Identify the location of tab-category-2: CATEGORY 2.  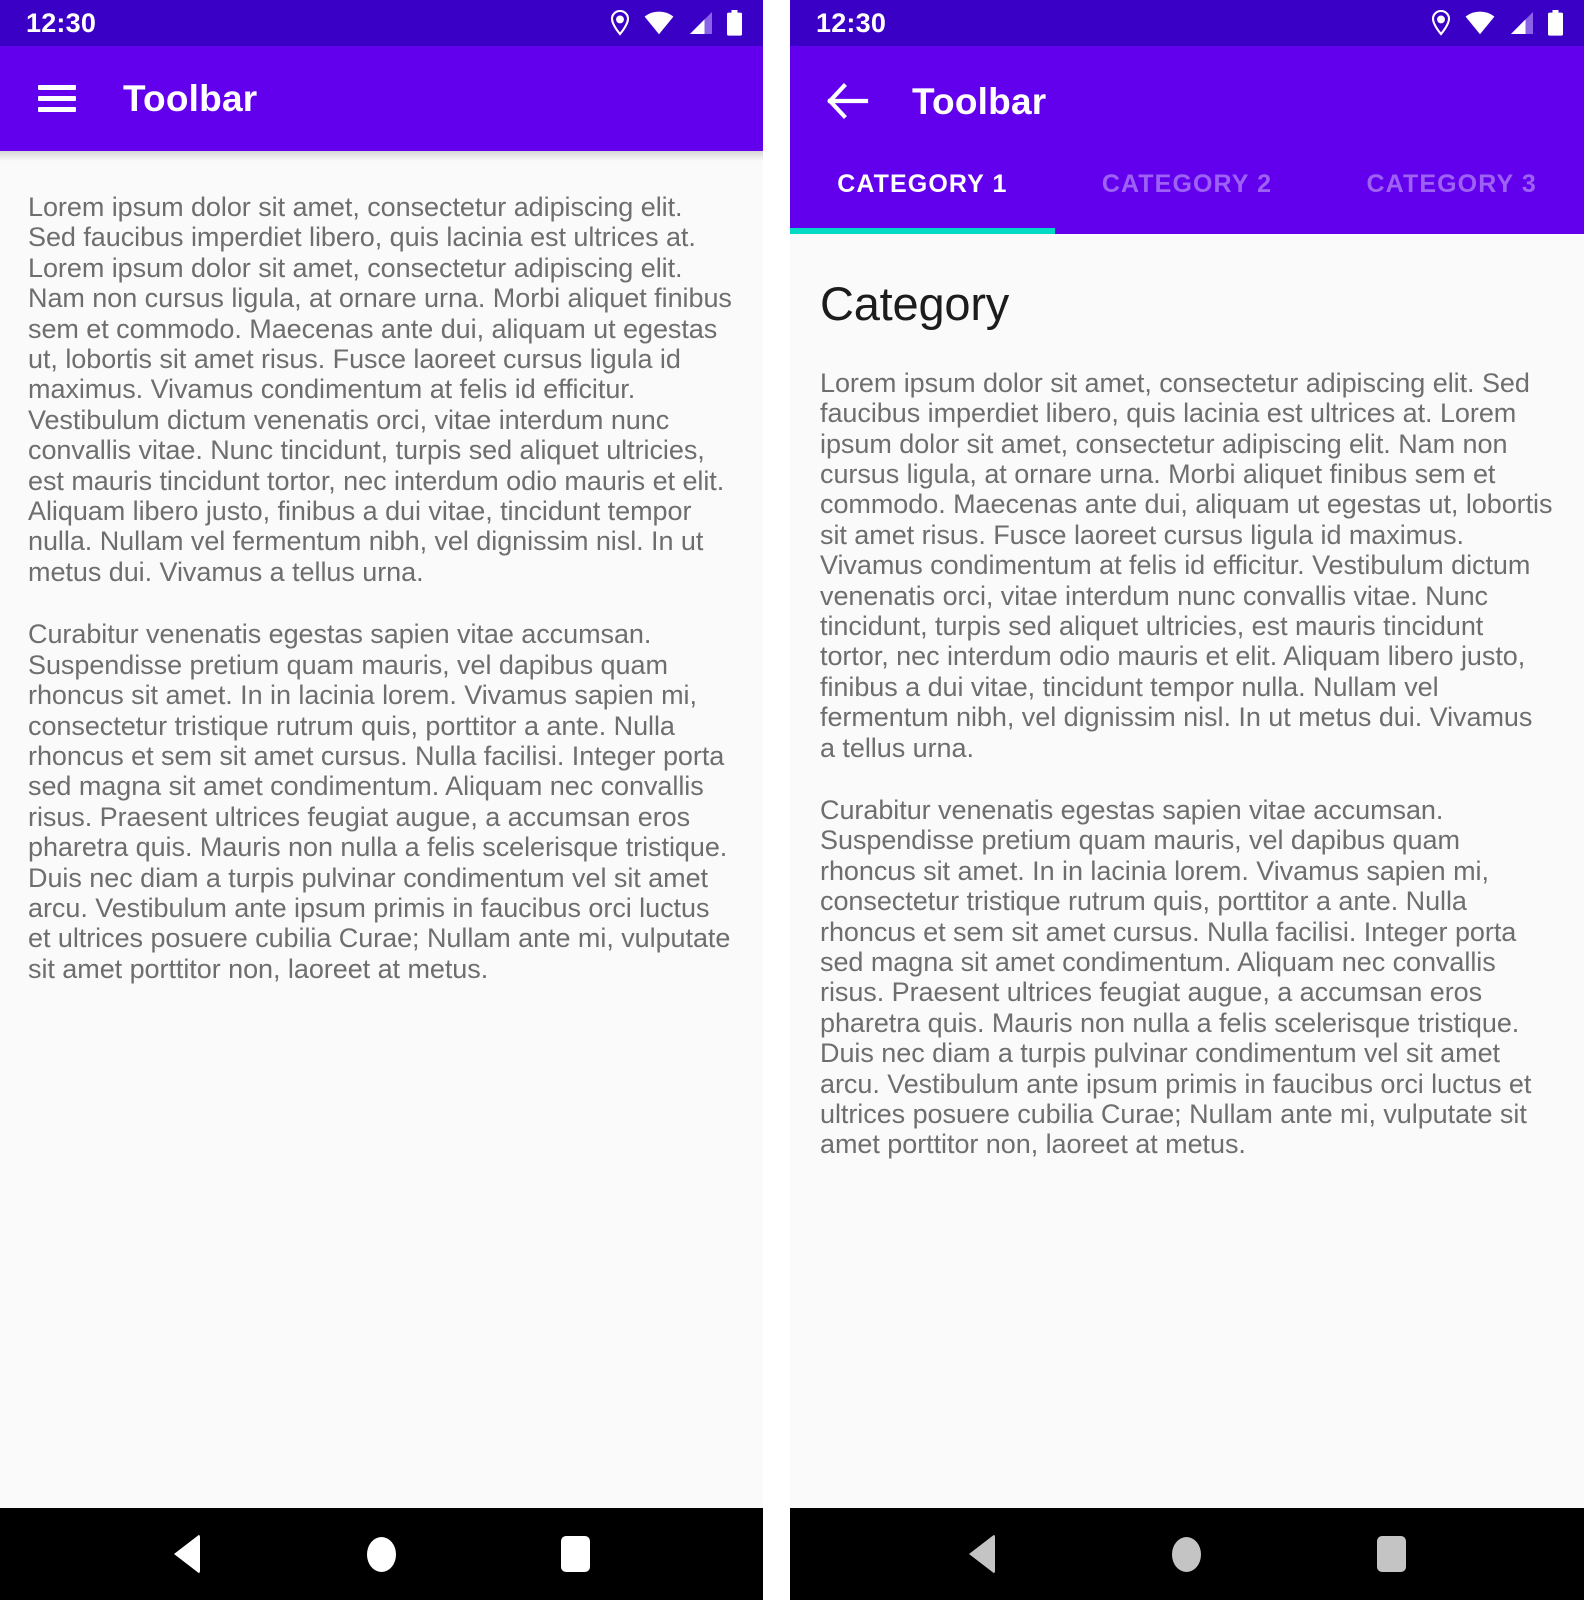
(1187, 195).